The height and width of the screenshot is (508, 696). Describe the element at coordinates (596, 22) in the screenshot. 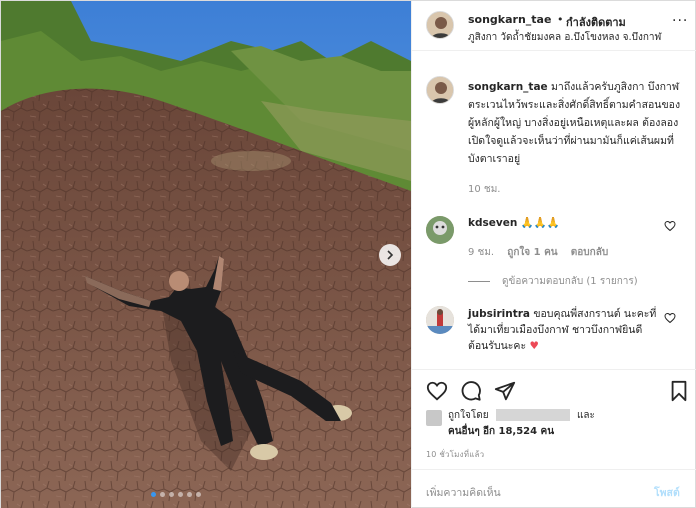

I see `following-button: กำลังติดตาม` at that location.